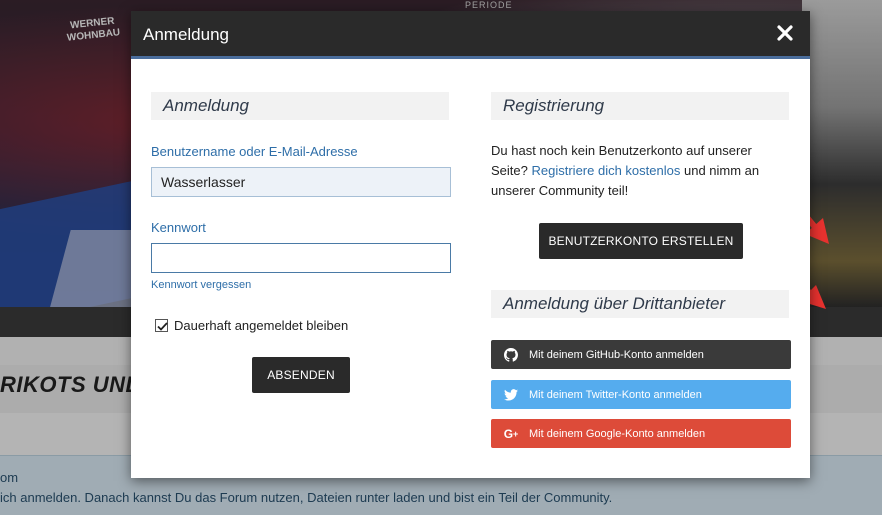 The image size is (882, 515). What do you see at coordinates (640, 106) in the screenshot?
I see `registration-section-title: Registrierung` at bounding box center [640, 106].